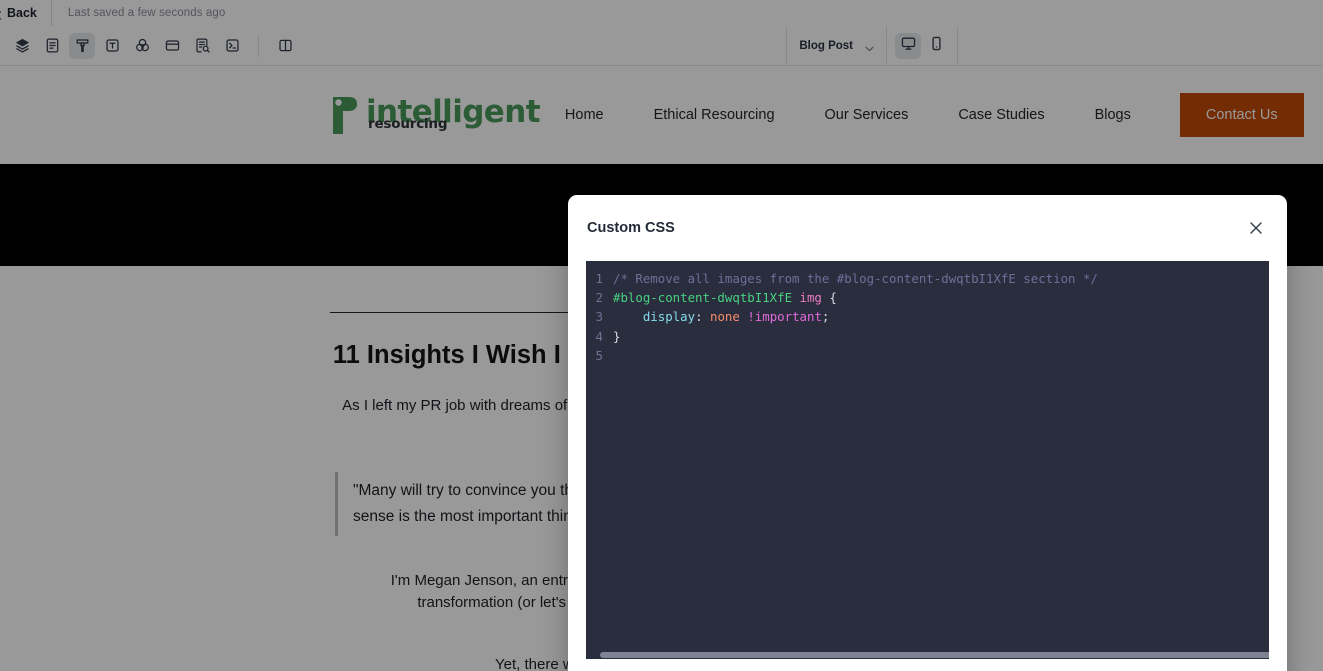 This screenshot has width=1323, height=671. I want to click on code-line: 2 #blog-content-dwqtbI1XfE img {, so click(927, 297).